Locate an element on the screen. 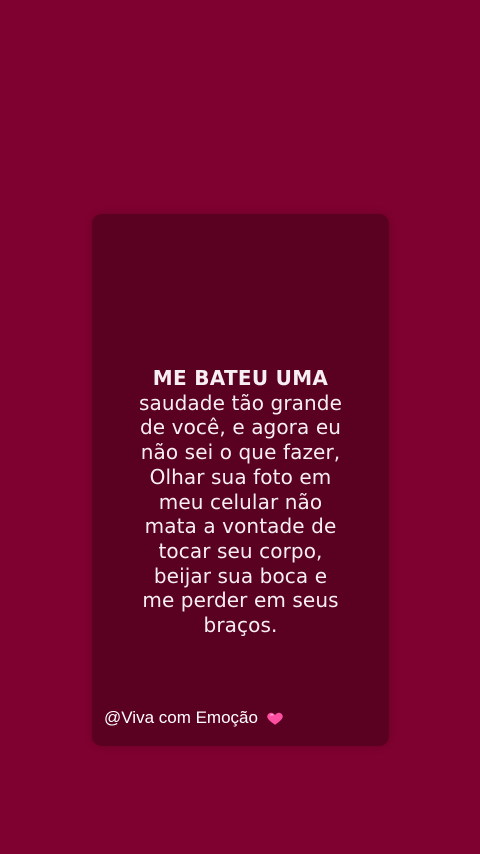 The height and width of the screenshot is (854, 480). quote-line: Olhar sua foto em is located at coordinates (240, 476).